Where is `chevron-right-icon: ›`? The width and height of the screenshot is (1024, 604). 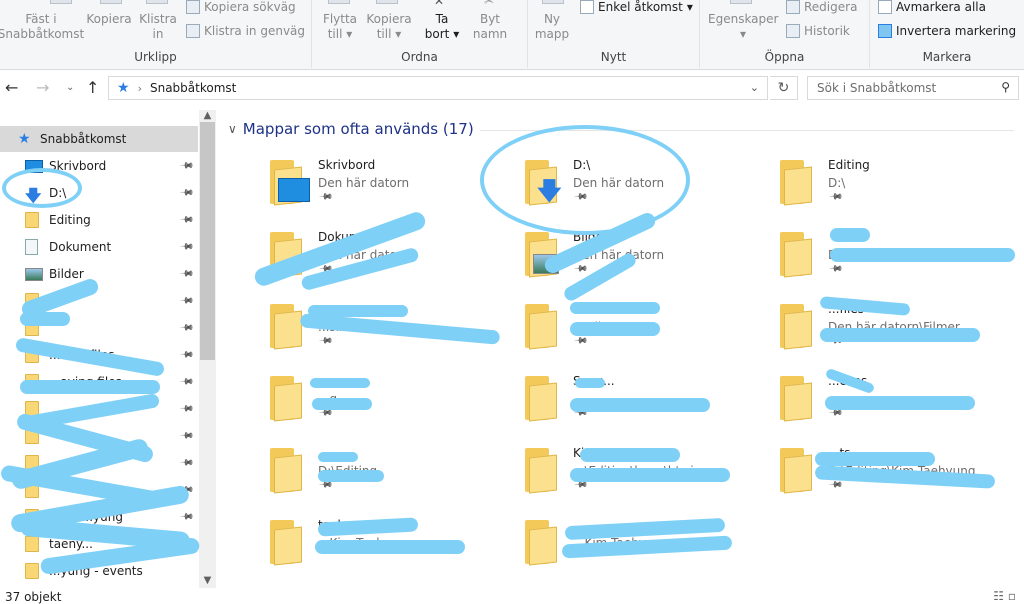
chevron-right-icon: › is located at coordinates (140, 88).